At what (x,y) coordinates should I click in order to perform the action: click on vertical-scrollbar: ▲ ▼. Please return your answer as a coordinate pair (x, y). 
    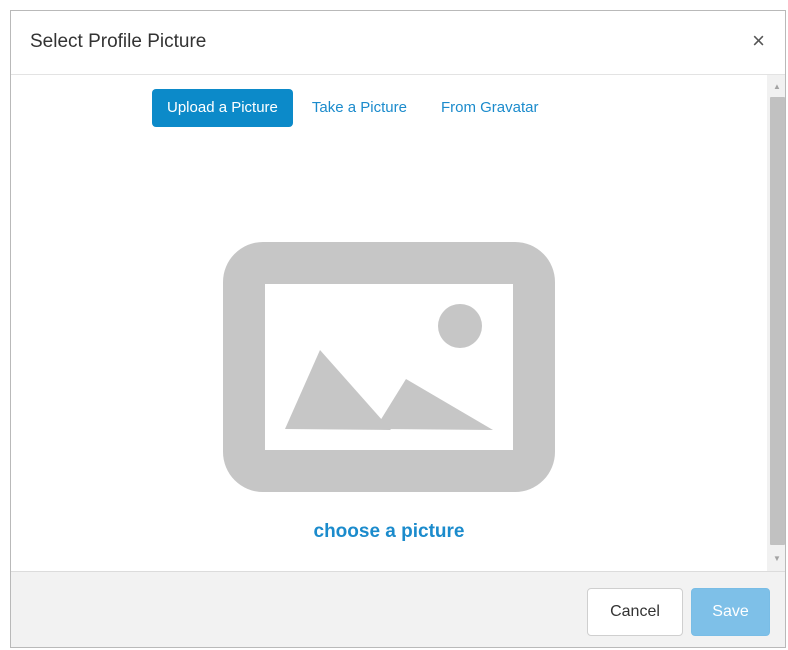
    Looking at the image, I should click on (776, 323).